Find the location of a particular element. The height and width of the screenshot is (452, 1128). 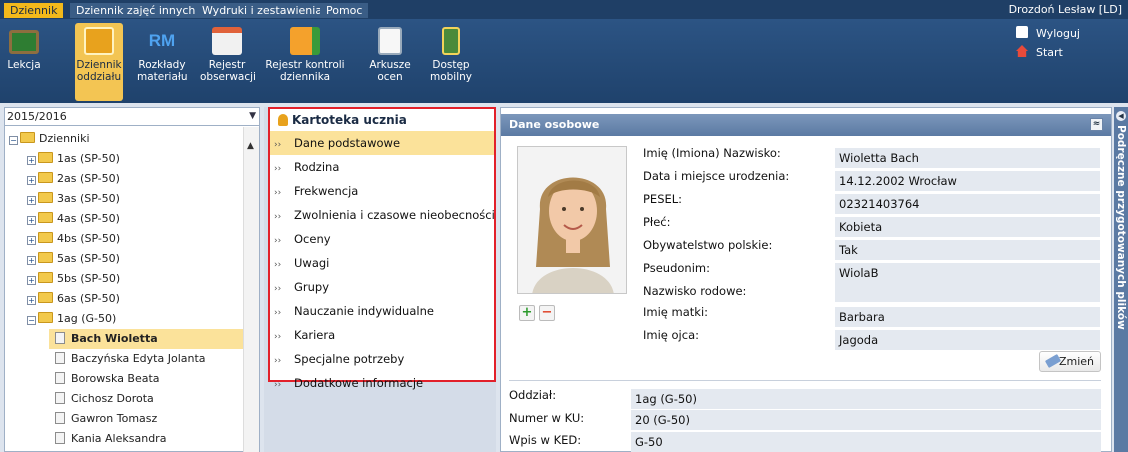

tree-student: Borowska Beata is located at coordinates (107, 379).